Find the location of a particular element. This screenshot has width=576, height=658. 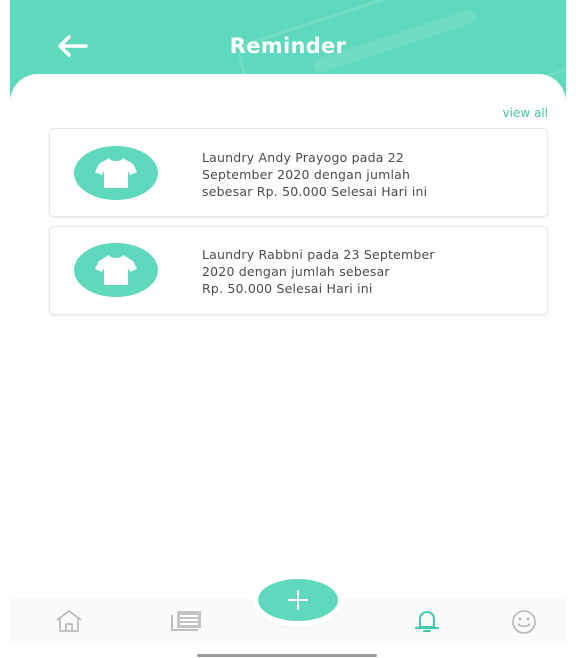

bell-icon is located at coordinates (427, 621).